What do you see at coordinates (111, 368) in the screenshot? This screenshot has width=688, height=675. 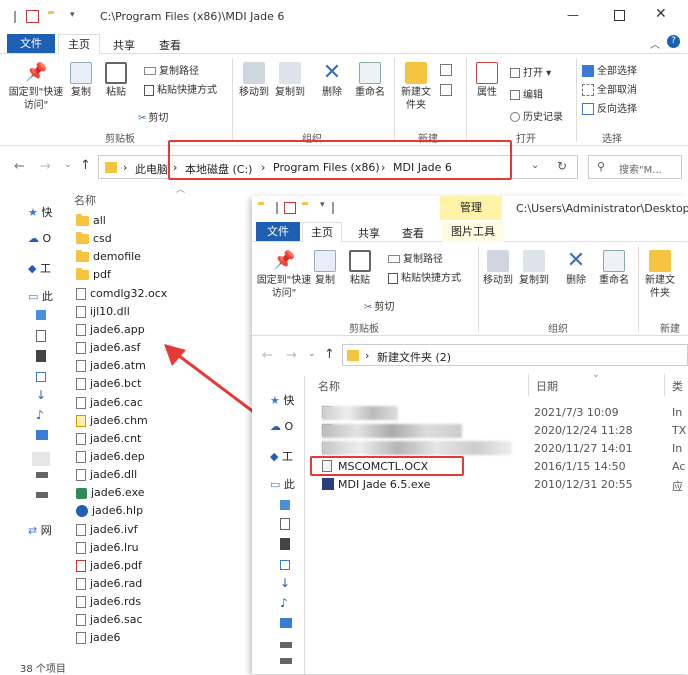 I see `list-item: jade6.atm` at bounding box center [111, 368].